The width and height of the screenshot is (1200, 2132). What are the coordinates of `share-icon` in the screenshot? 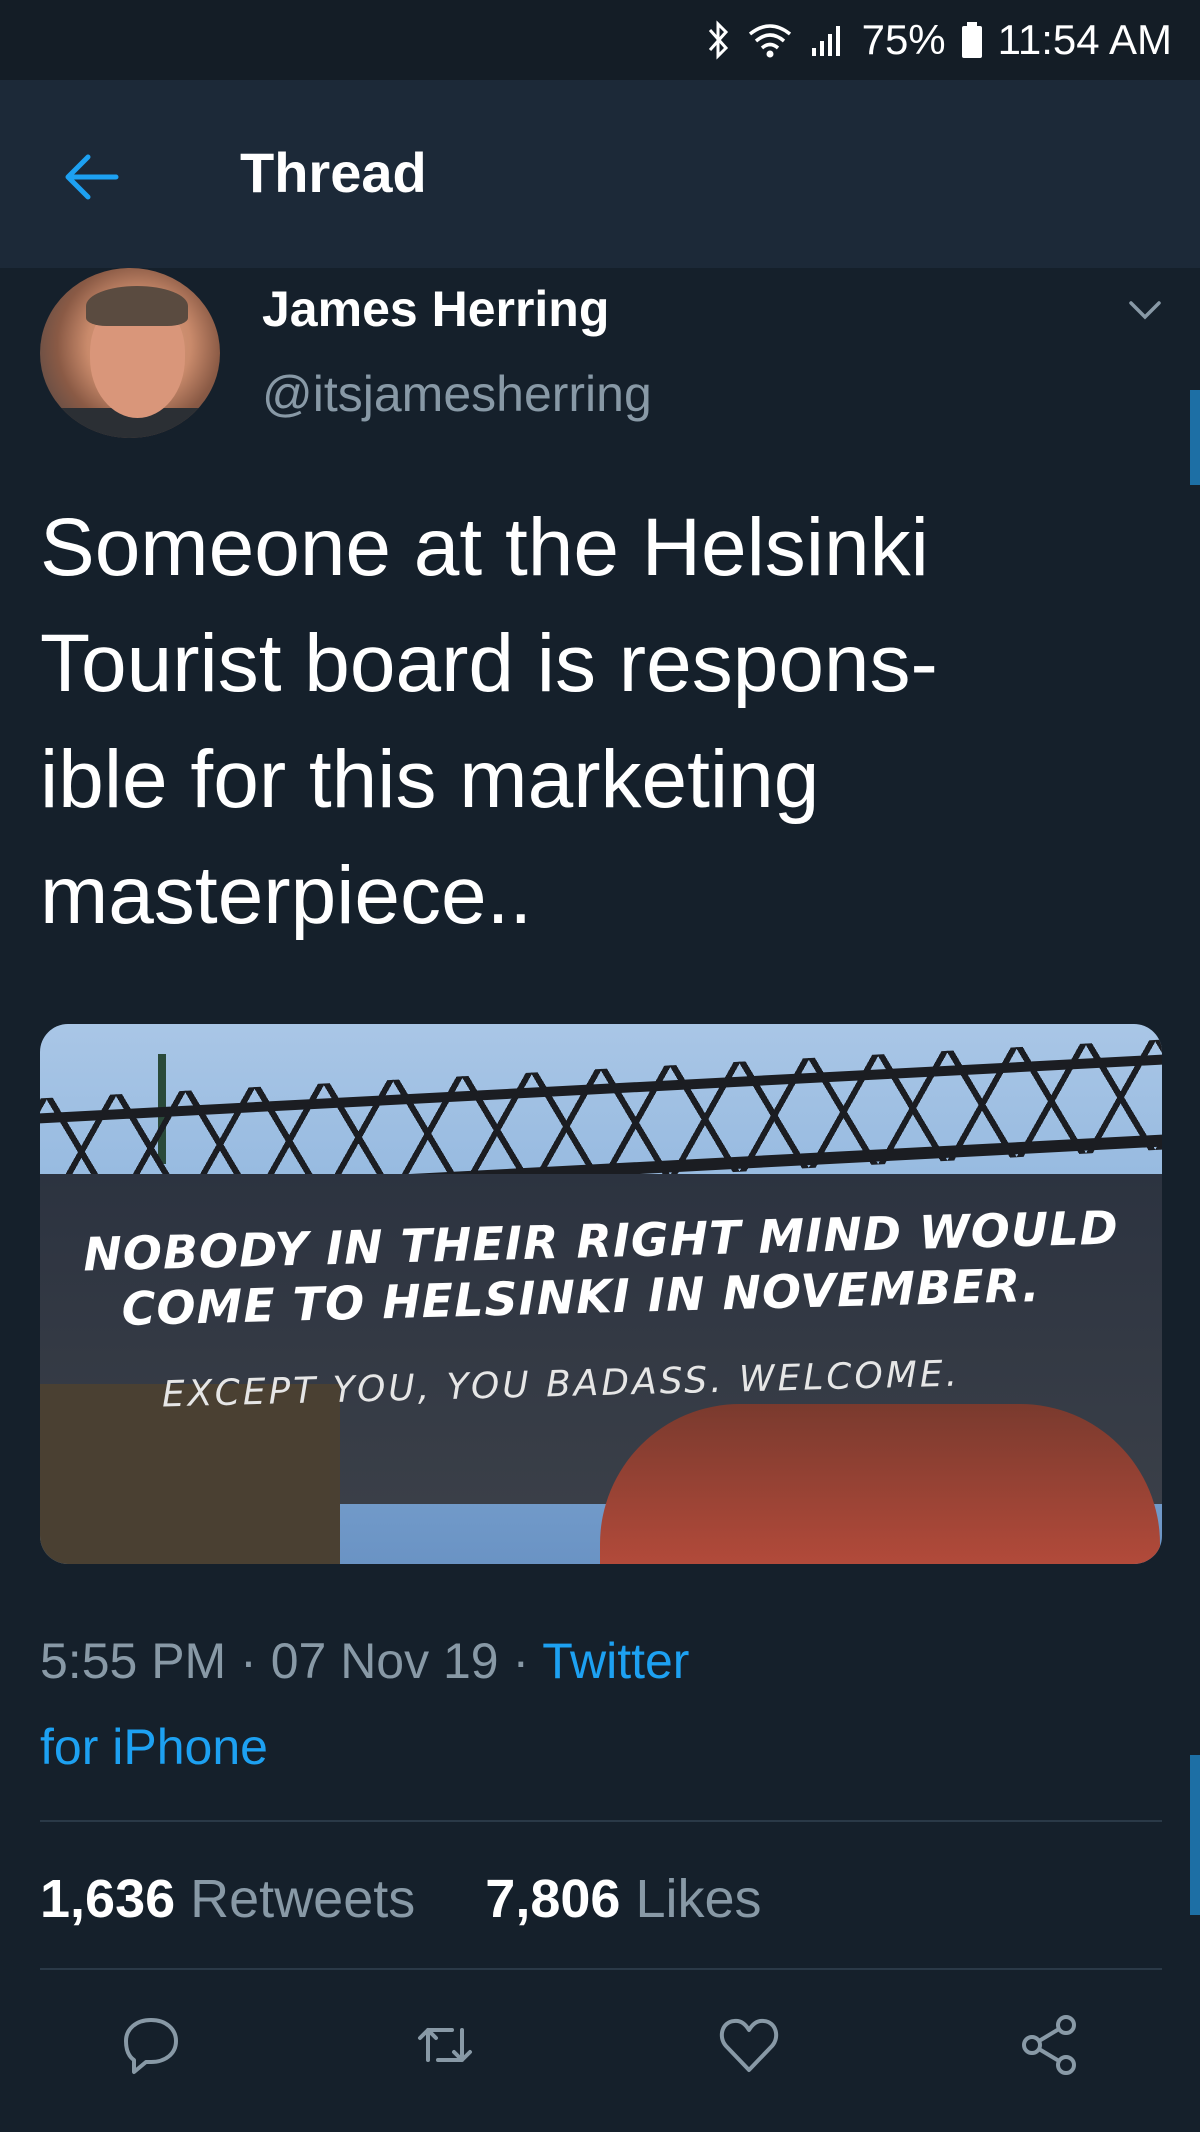 It's located at (1049, 2045).